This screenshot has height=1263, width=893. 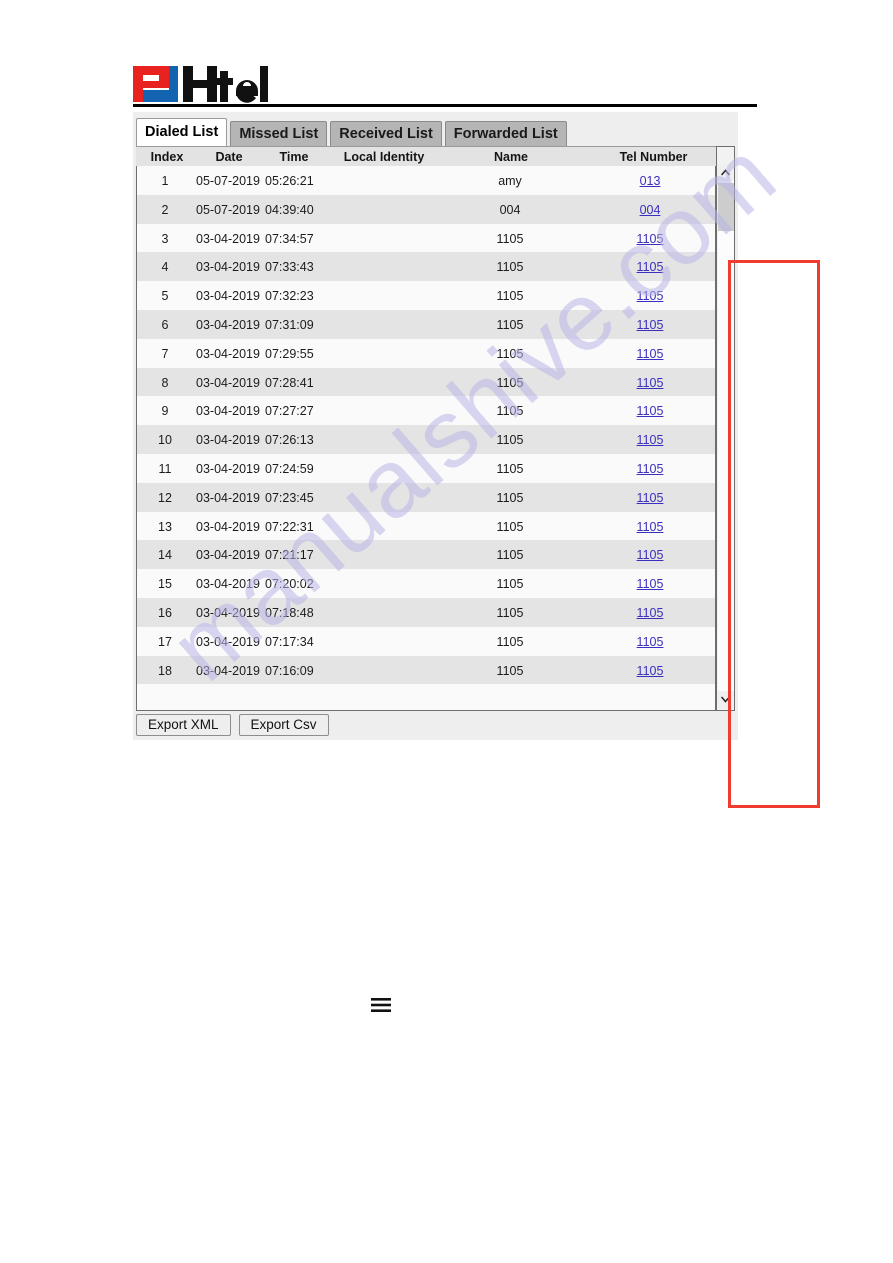 I want to click on tel-number-link: 004, so click(x=650, y=210).